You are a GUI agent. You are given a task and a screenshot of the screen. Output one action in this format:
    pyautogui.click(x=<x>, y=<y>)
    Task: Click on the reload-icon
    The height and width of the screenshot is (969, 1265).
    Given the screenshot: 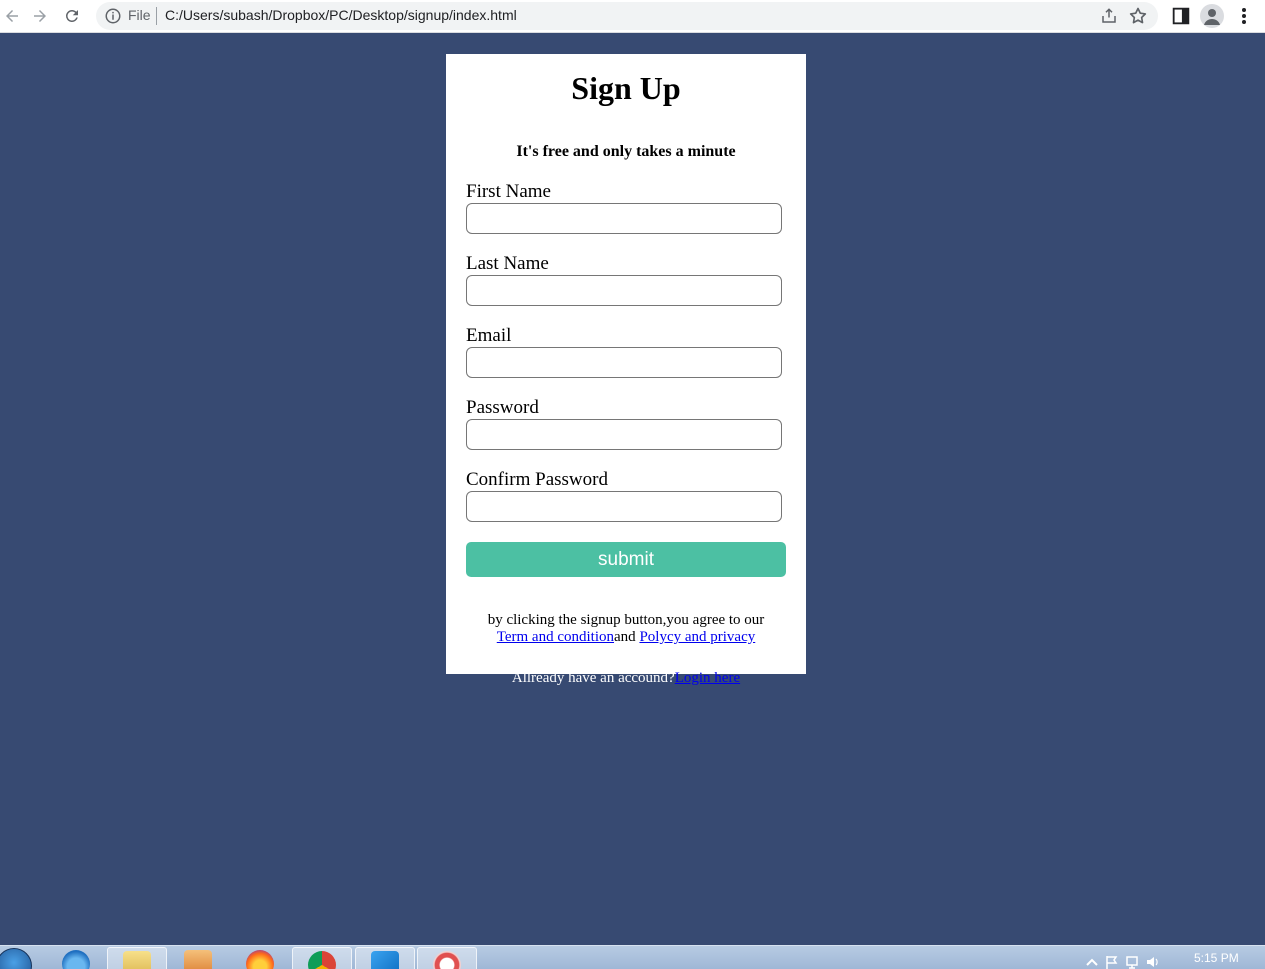 What is the action you would take?
    pyautogui.click(x=71, y=15)
    